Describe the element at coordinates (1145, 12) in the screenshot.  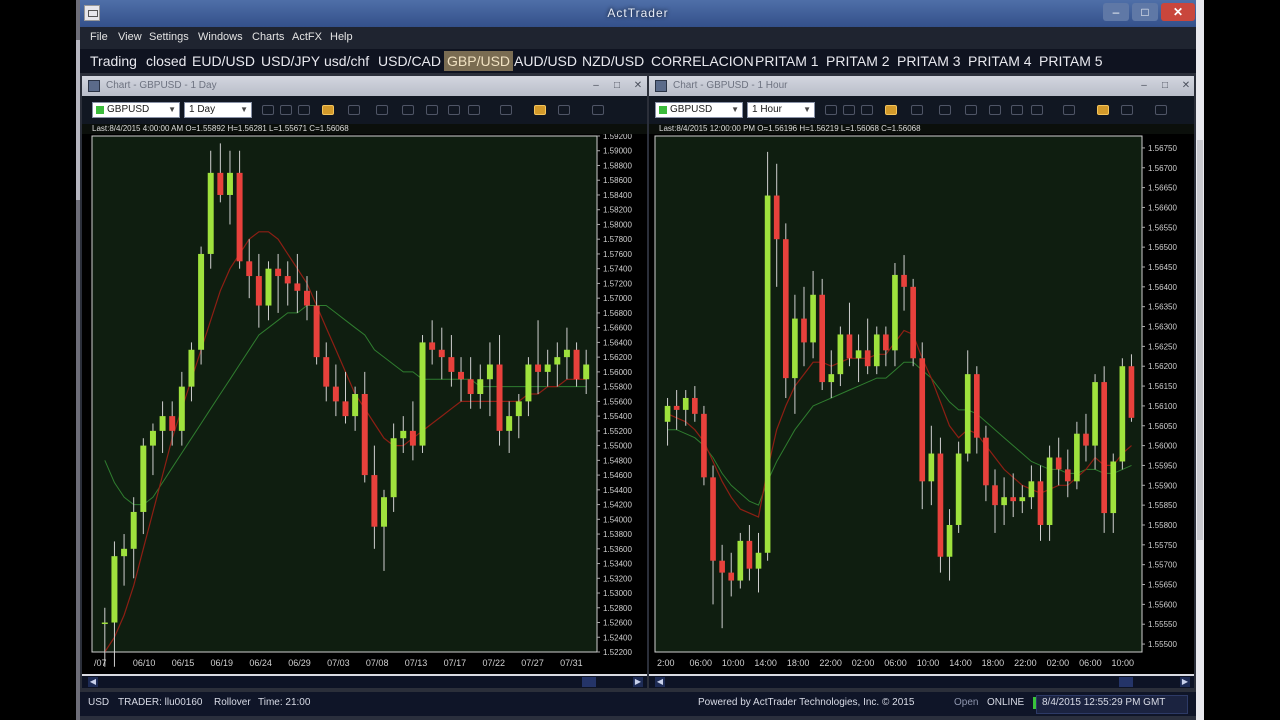
I see `maximize-button: □` at that location.